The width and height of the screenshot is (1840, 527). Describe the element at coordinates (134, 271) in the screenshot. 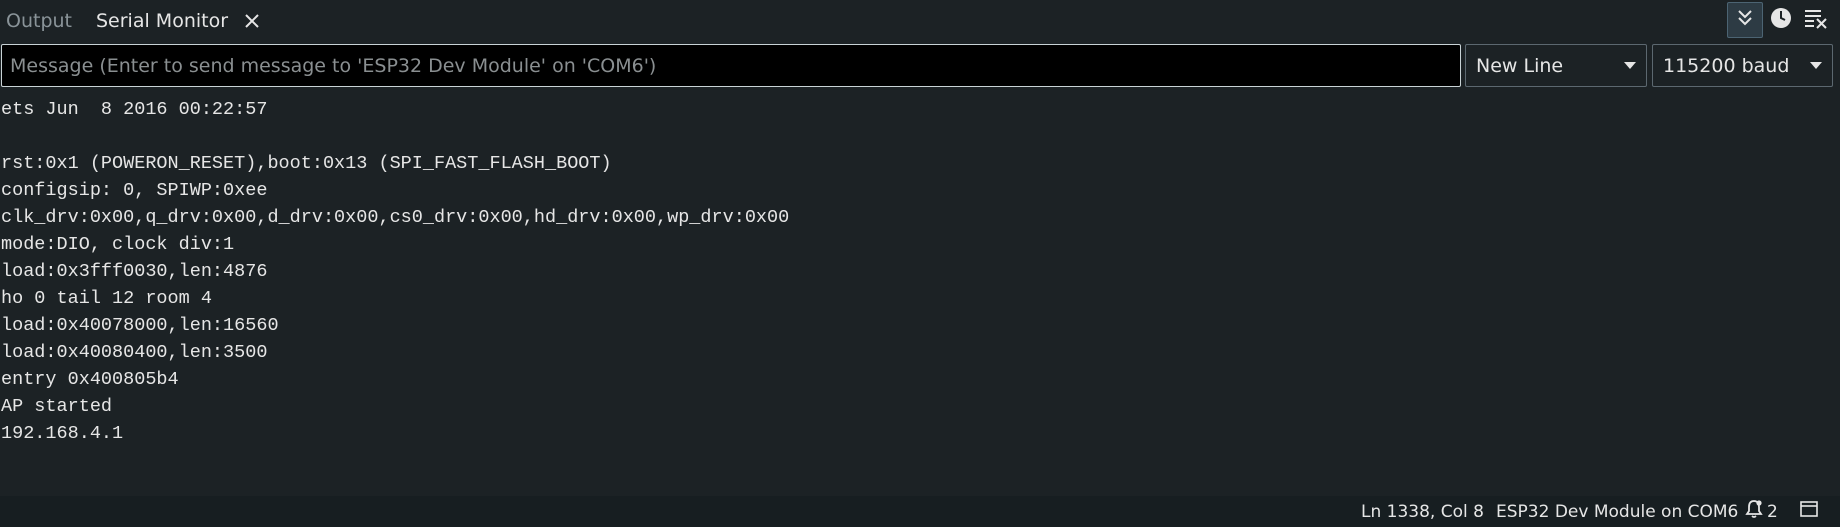

I see `output-line: load:0x3fff0030,len:4876` at that location.